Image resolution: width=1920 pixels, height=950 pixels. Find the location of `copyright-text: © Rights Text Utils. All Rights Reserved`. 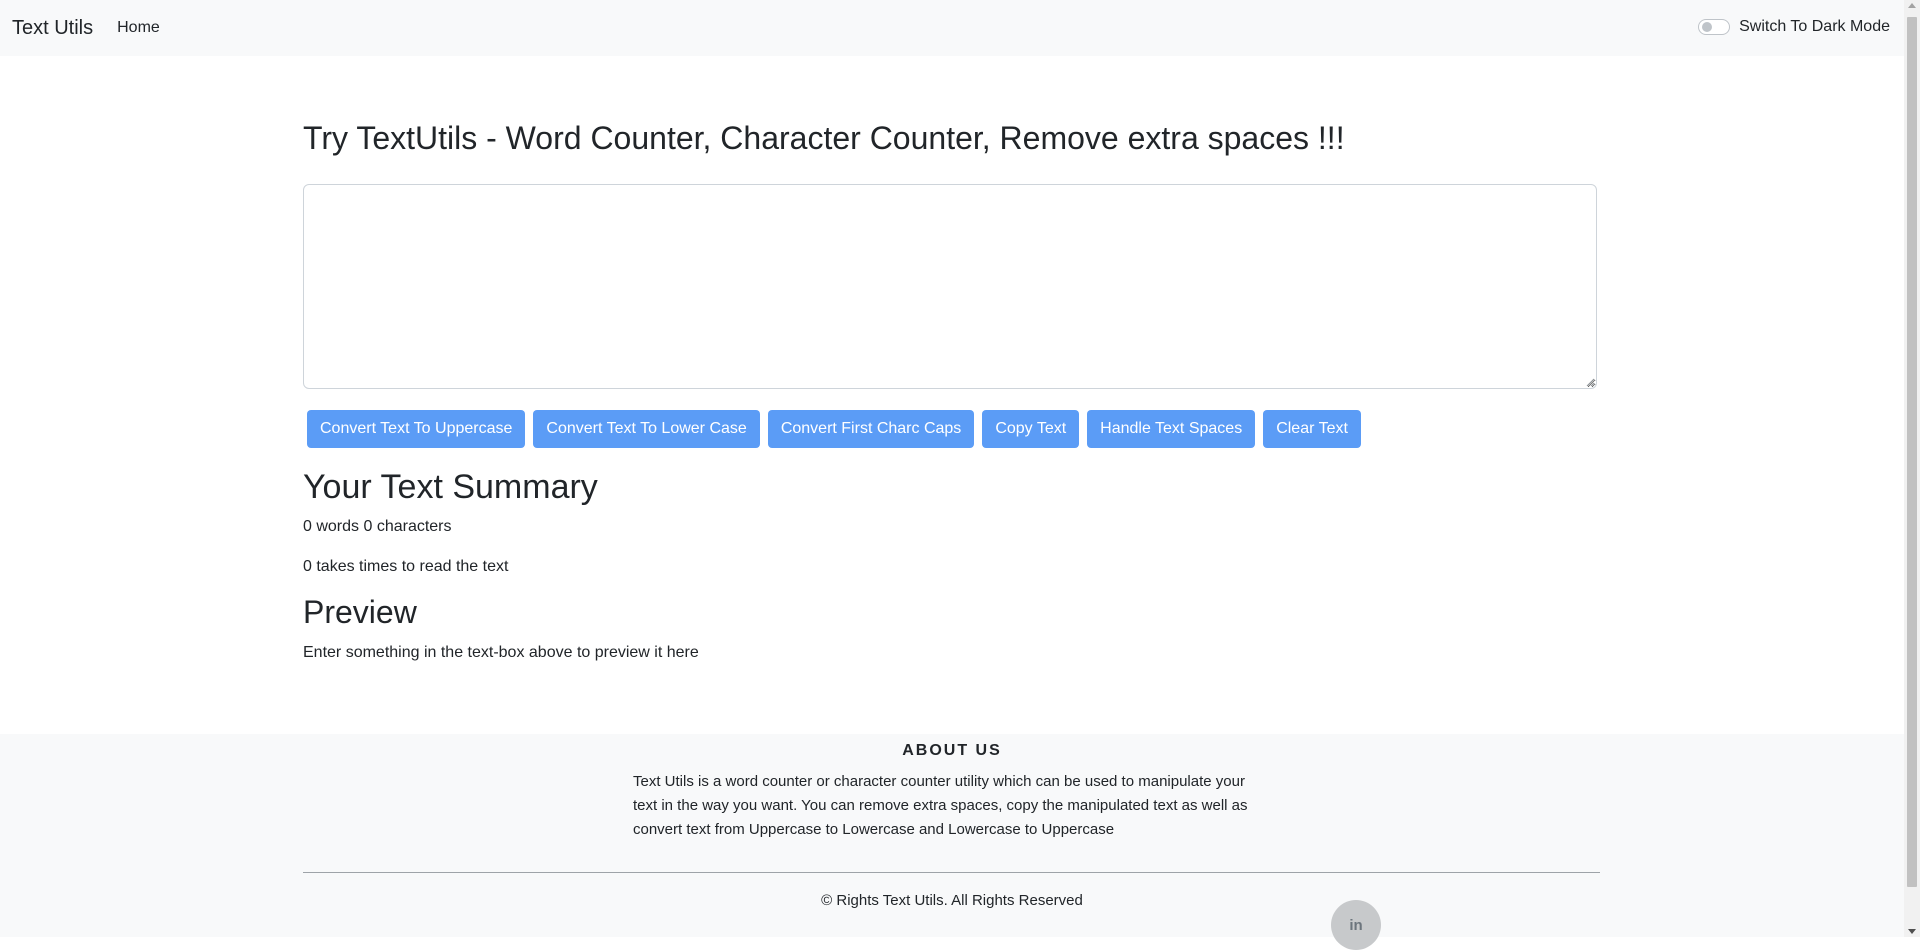

copyright-text: © Rights Text Utils. All Rights Reserved is located at coordinates (952, 900).